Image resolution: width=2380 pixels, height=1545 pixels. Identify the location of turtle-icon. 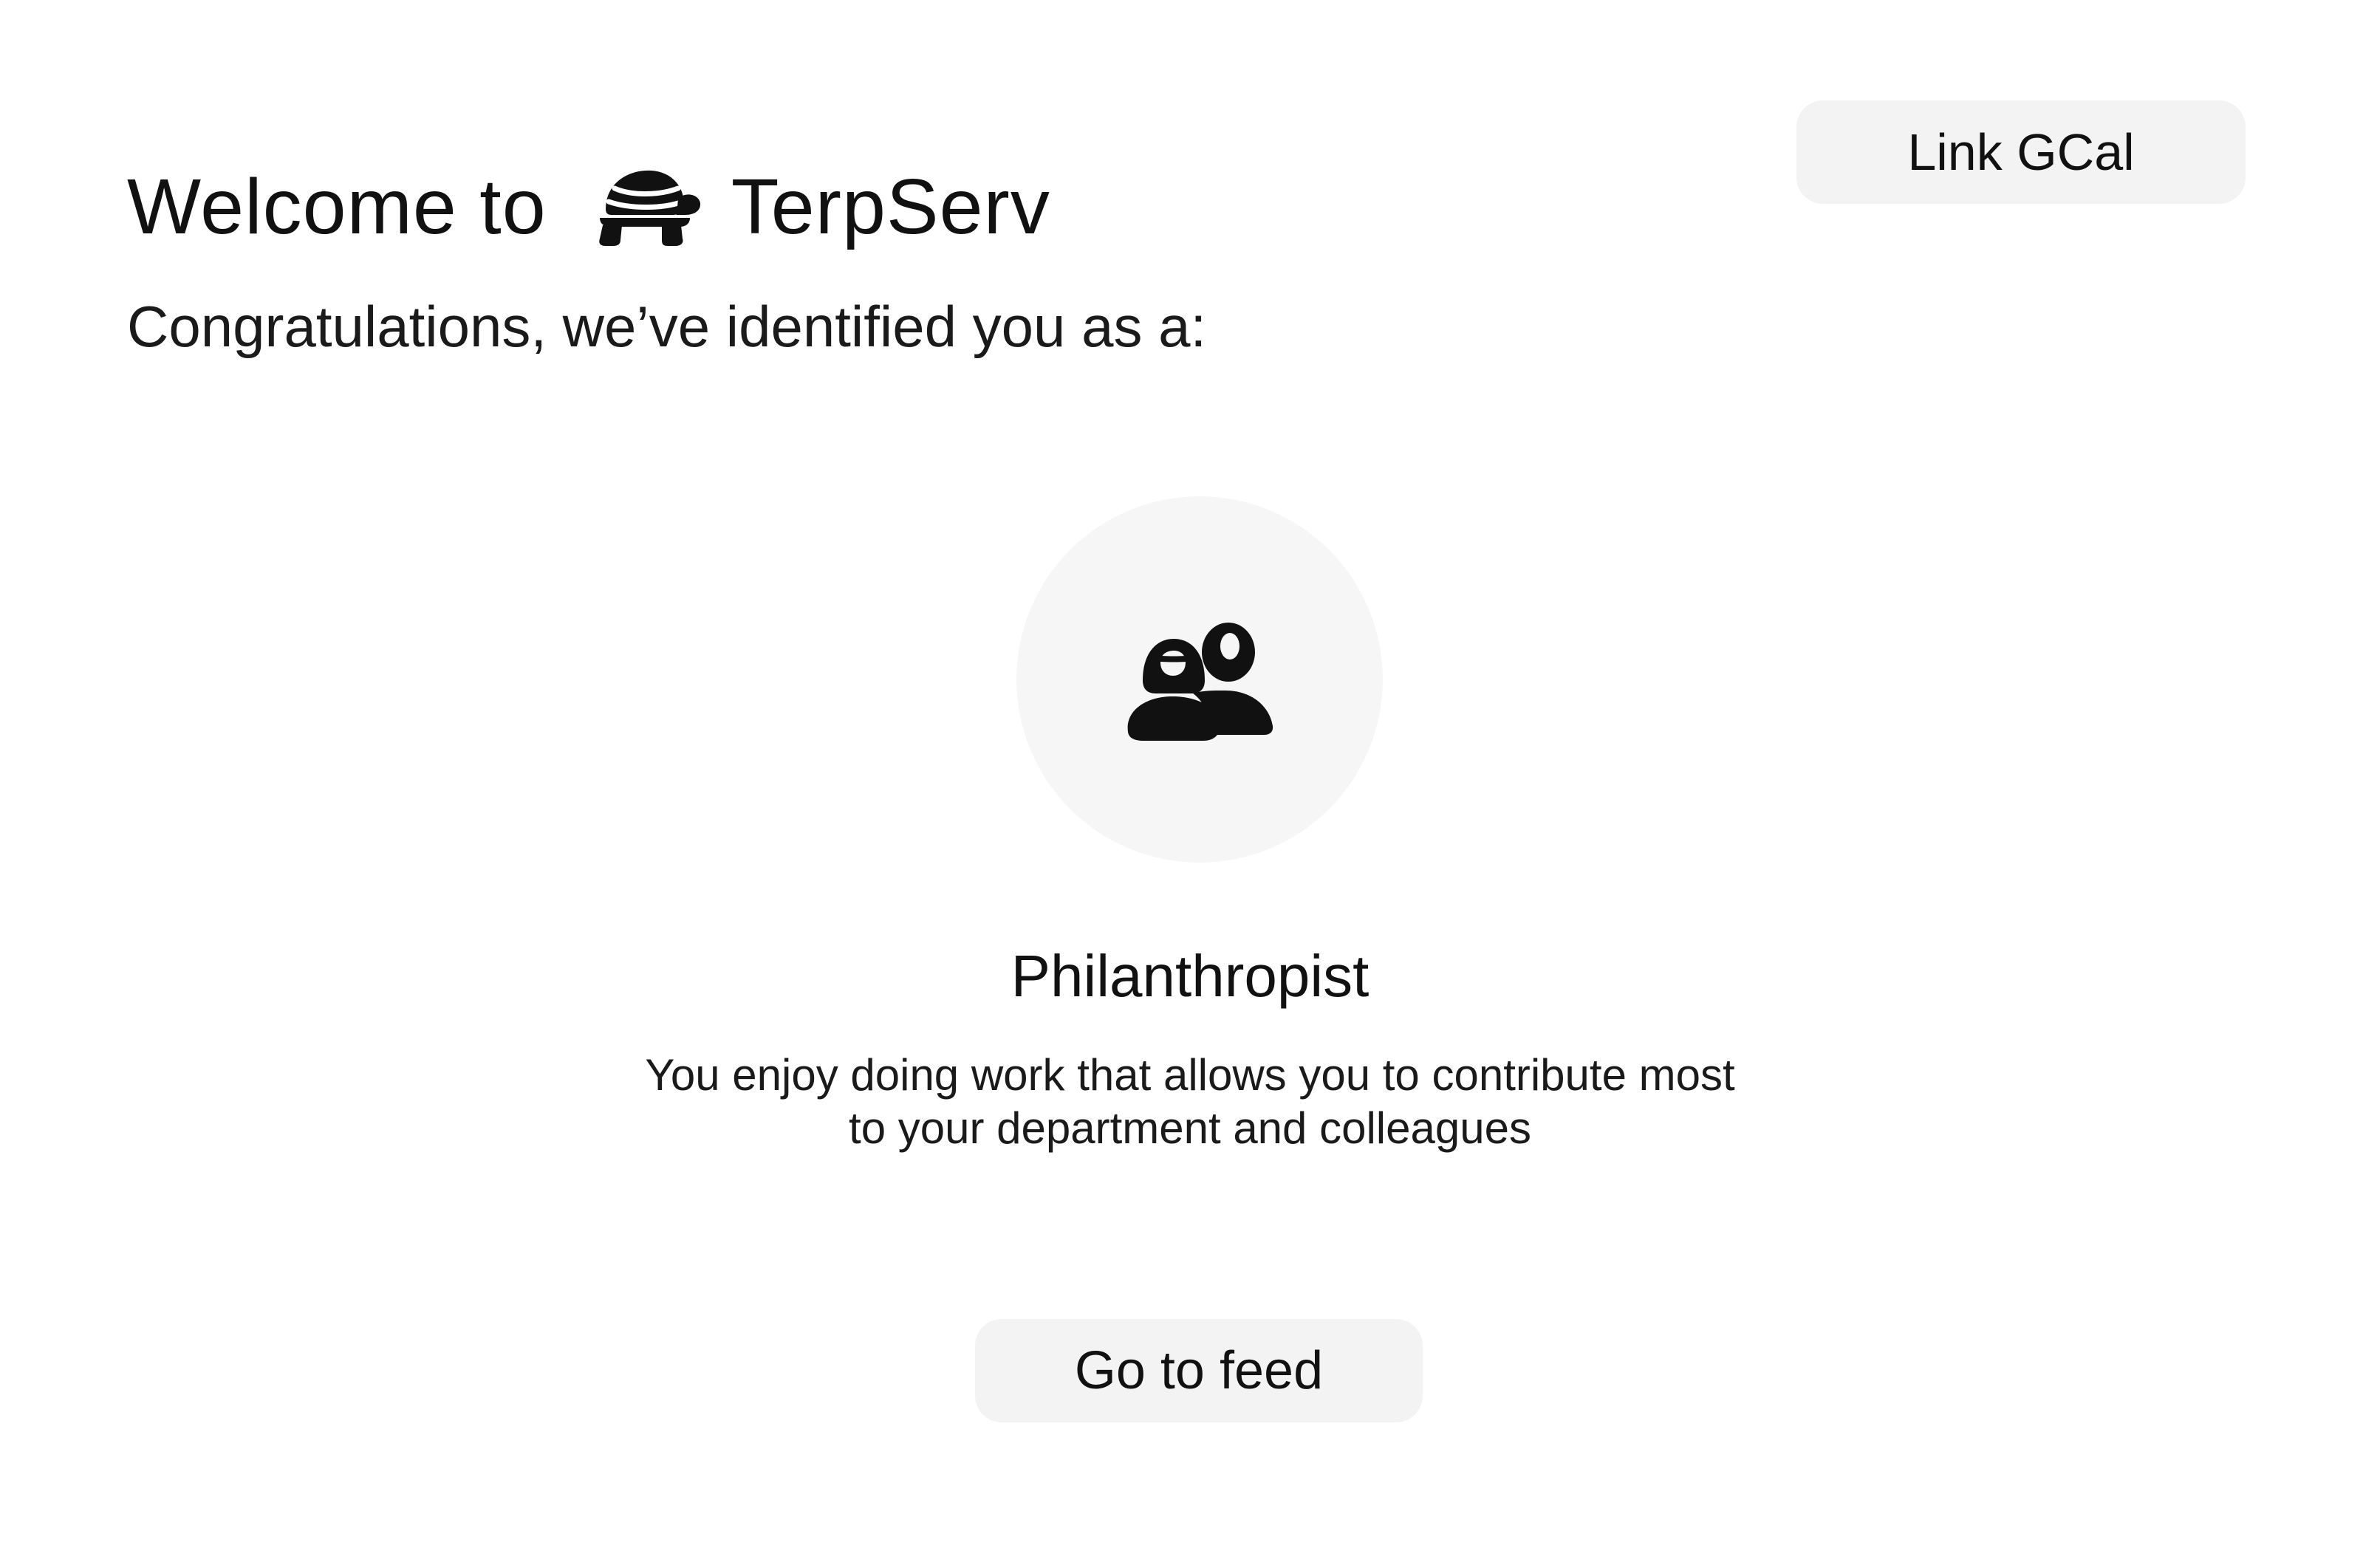
(647, 206).